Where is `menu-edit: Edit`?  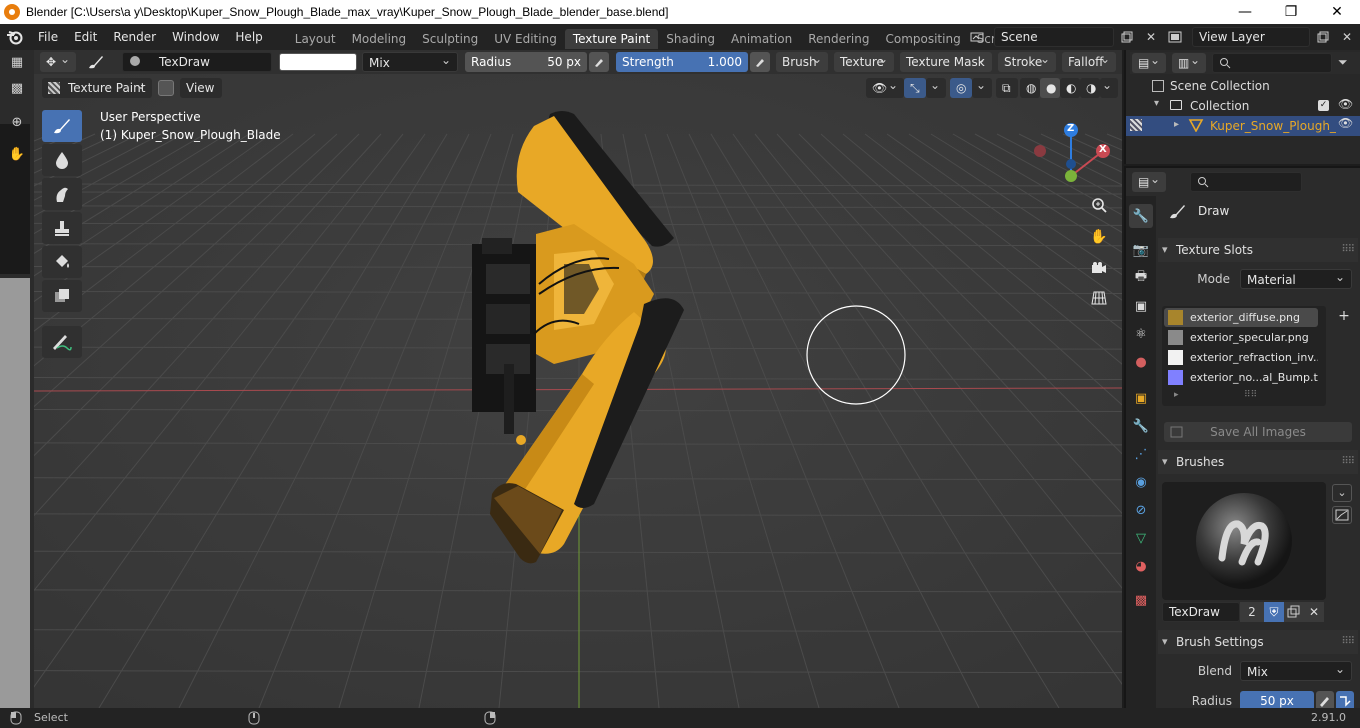
menu-edit: Edit is located at coordinates (85, 37).